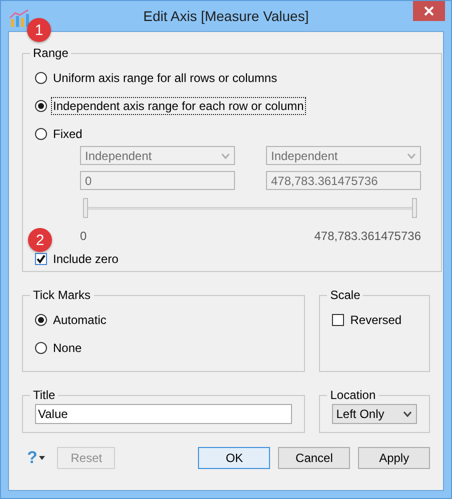 The image size is (452, 499). I want to click on min-label: 0, so click(83, 236).